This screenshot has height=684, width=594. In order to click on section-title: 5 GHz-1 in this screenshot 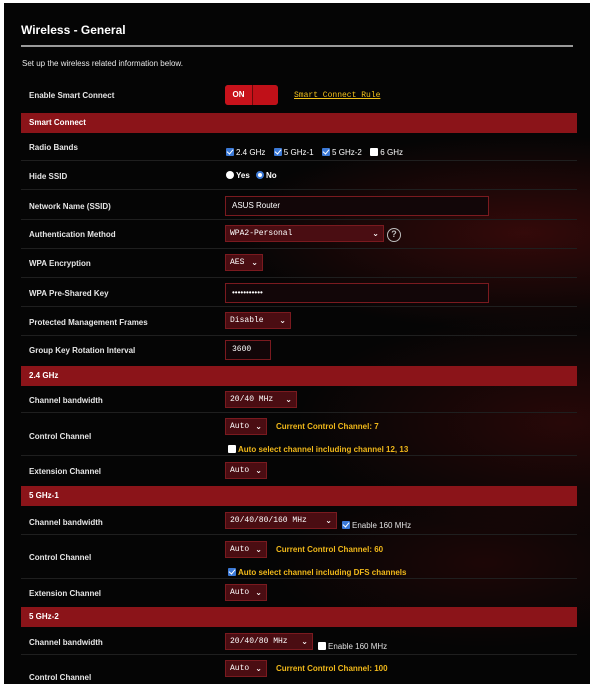, I will do `click(44, 495)`.